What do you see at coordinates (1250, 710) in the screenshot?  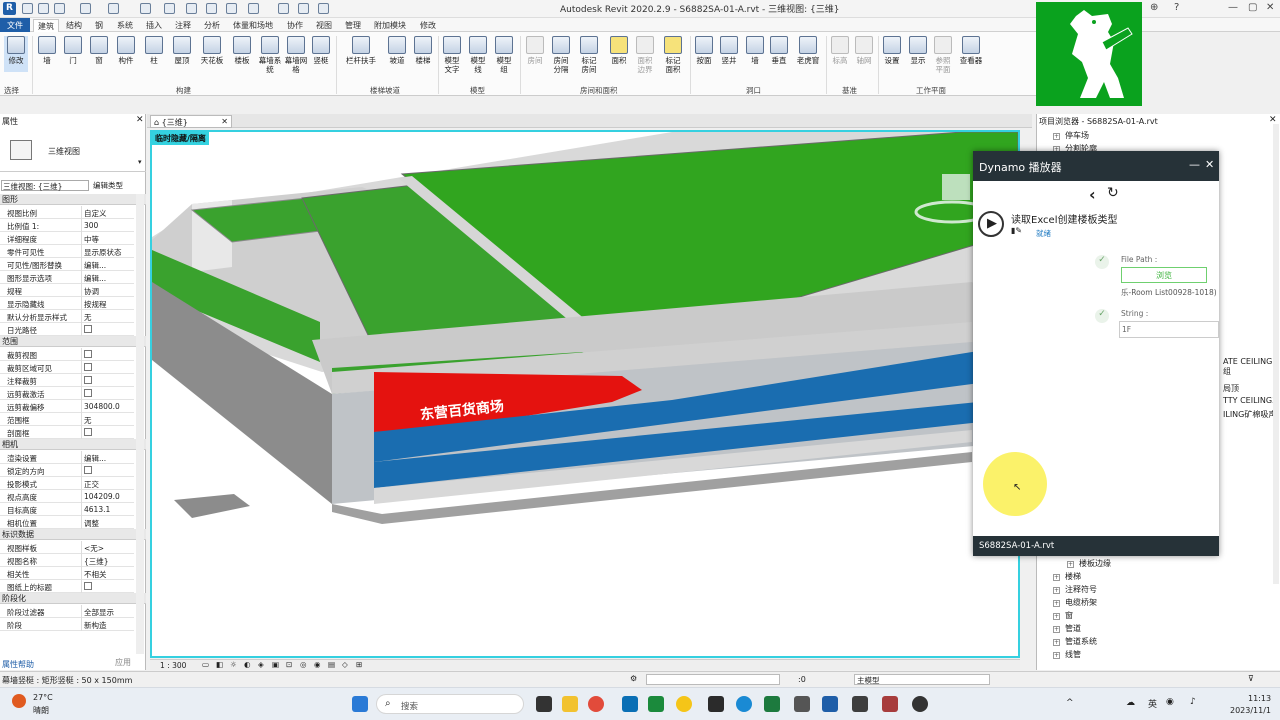 I see `clock-date: 2023/11/1` at bounding box center [1250, 710].